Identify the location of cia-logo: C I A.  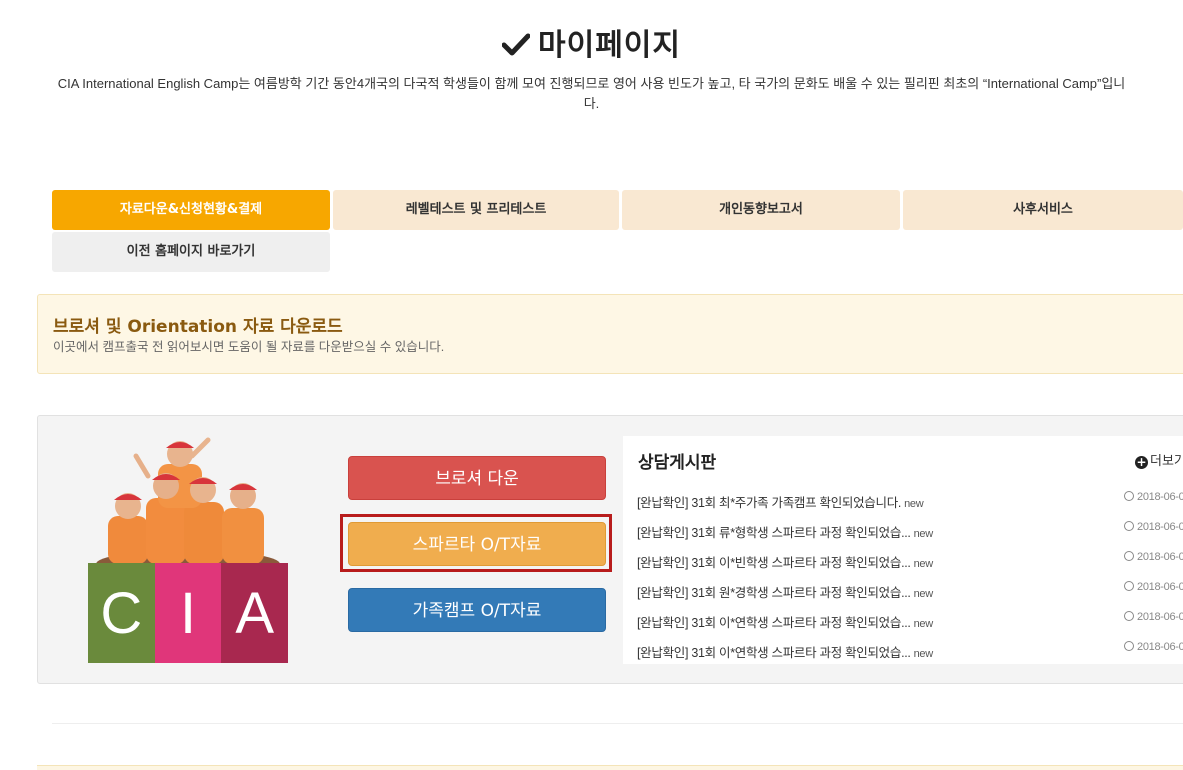
(188, 550).